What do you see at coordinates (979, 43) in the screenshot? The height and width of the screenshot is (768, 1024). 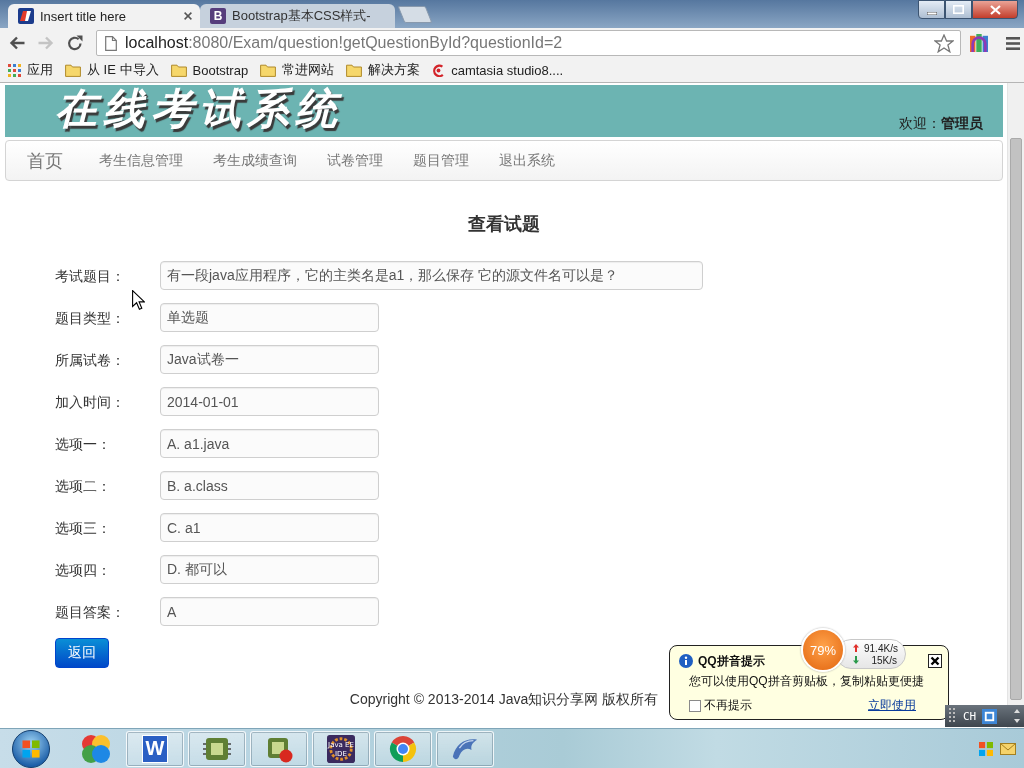 I see `rainbow-icon` at bounding box center [979, 43].